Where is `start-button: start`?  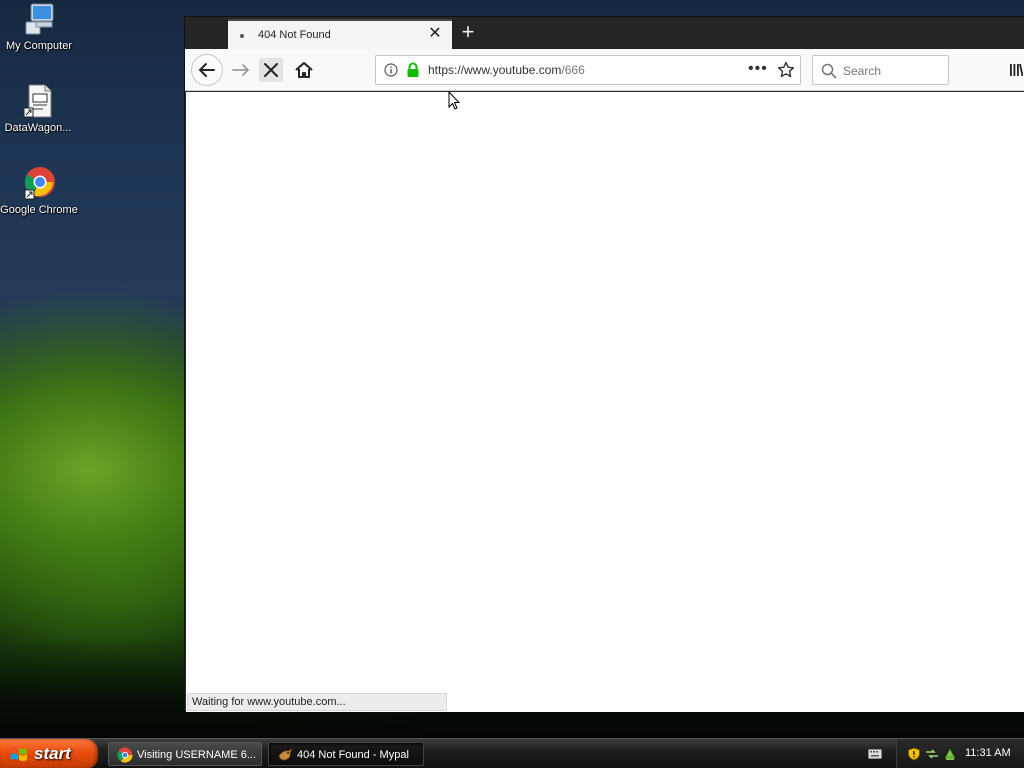 start-button: start is located at coordinates (49, 753).